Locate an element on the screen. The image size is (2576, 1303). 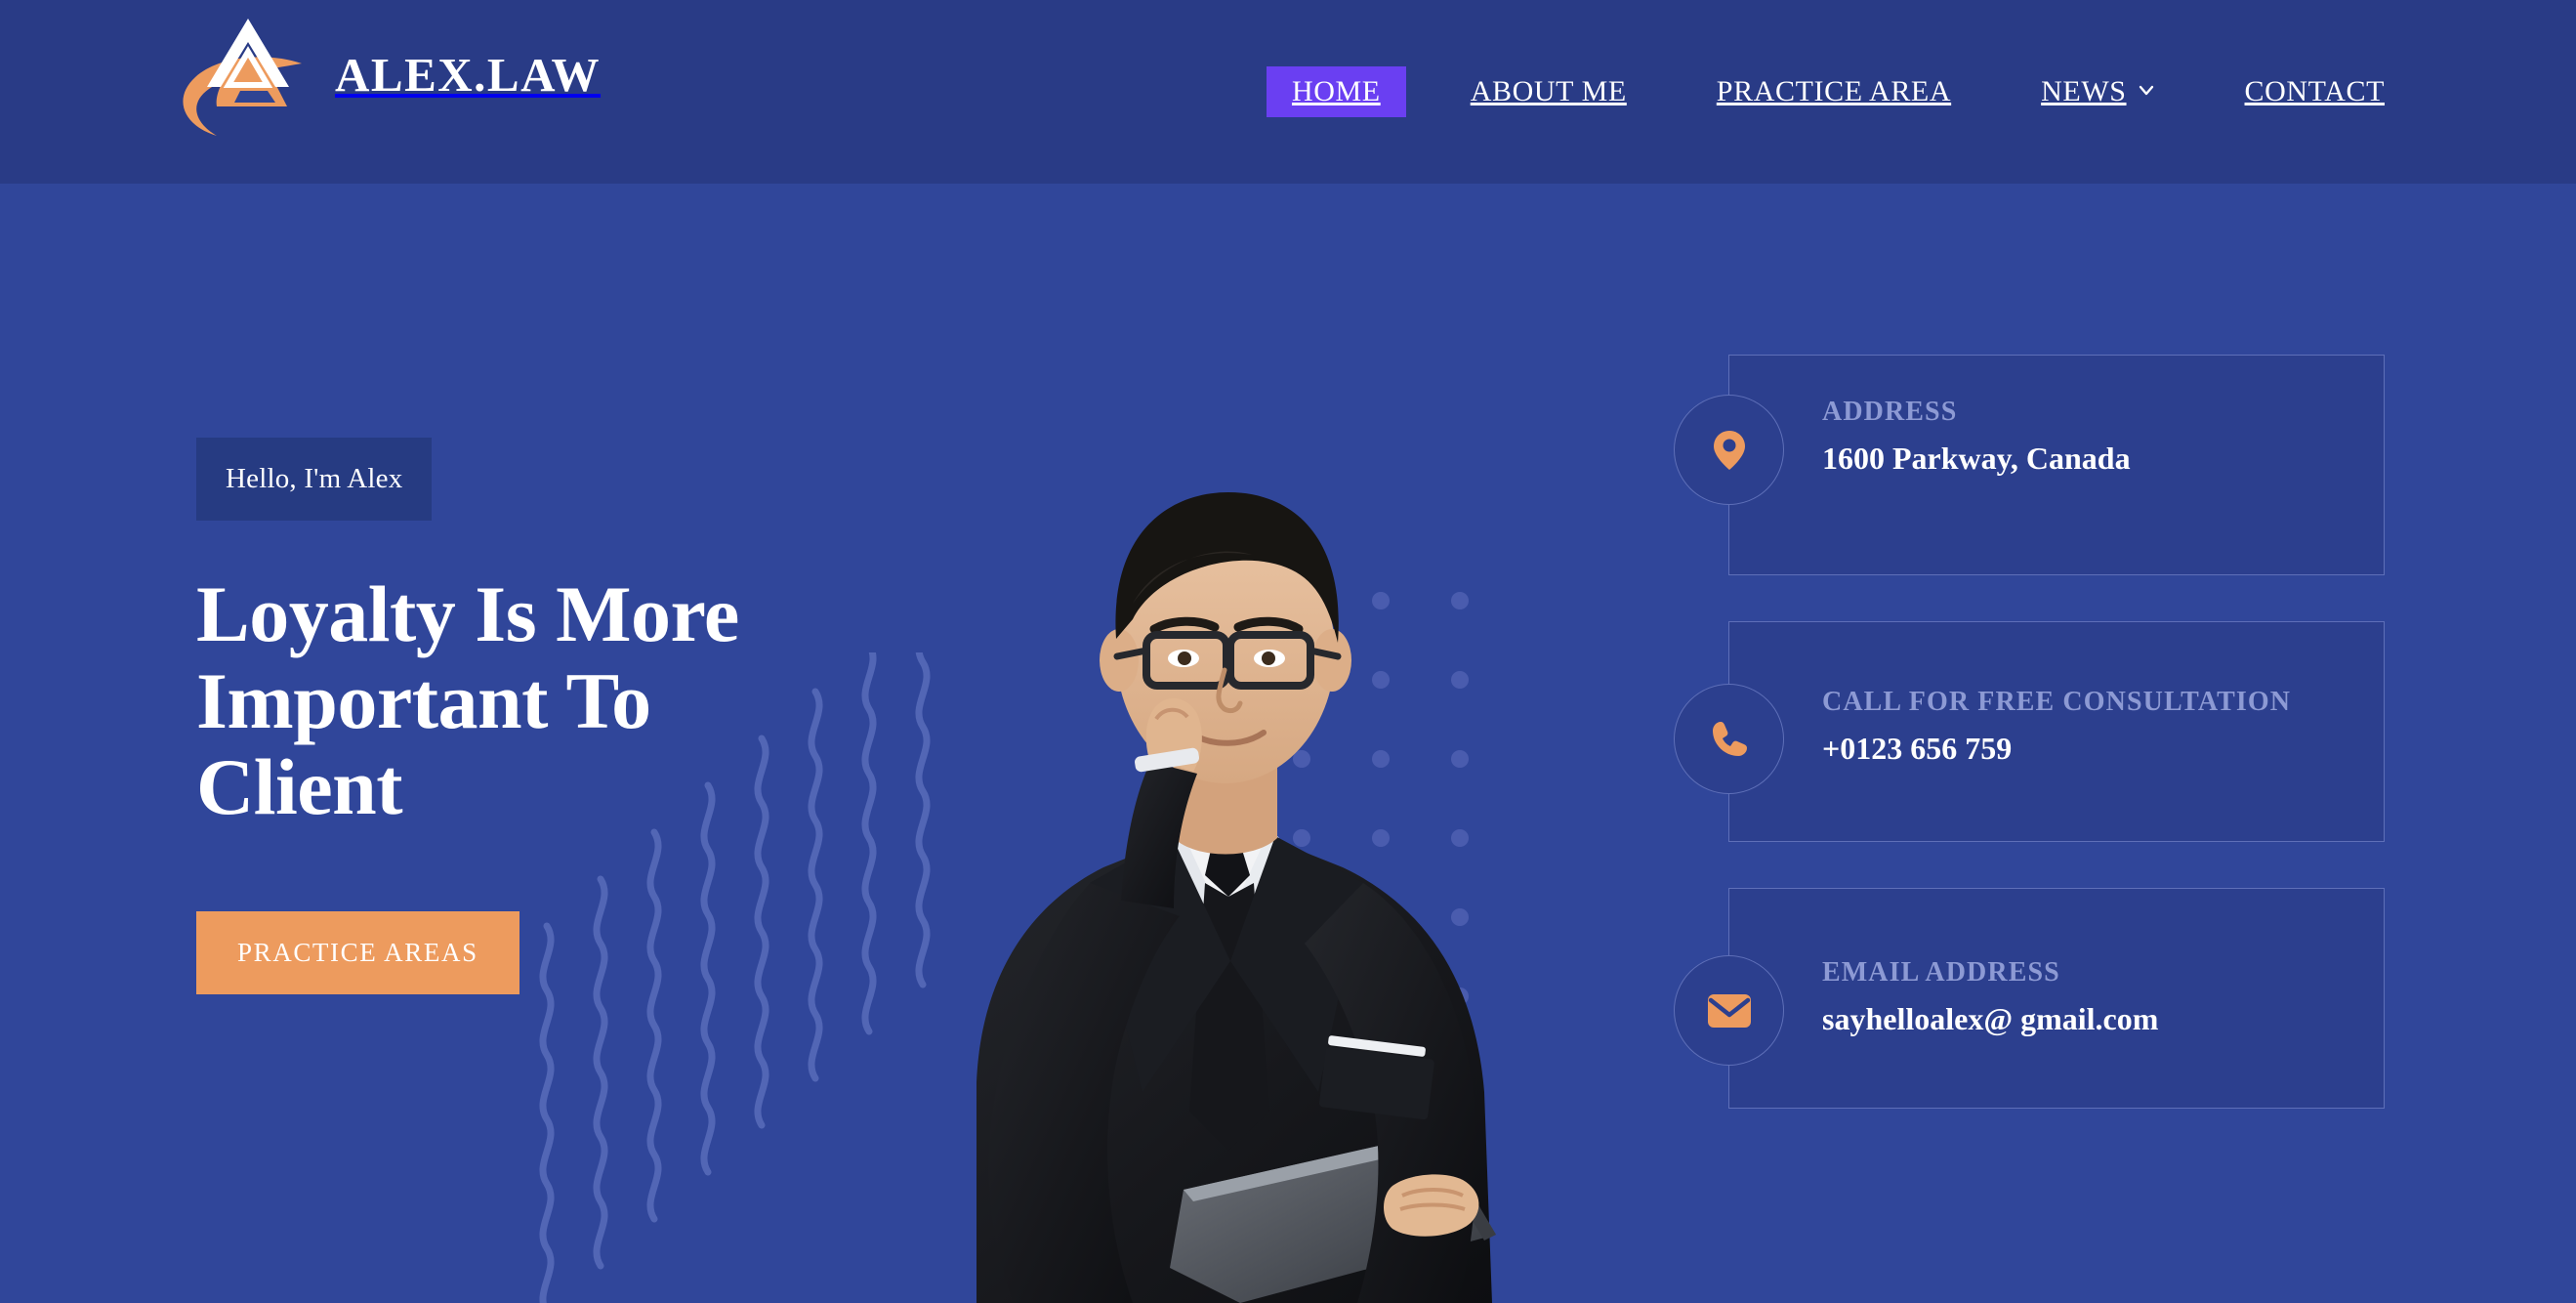
nav-item-home-label: HOME is located at coordinates (1336, 91).